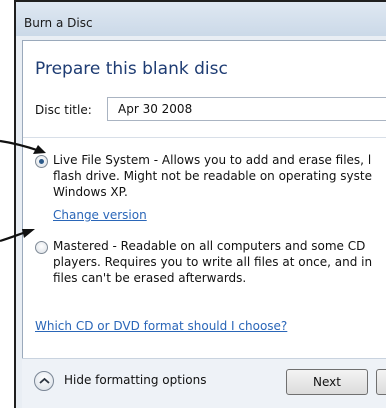 This screenshot has width=386, height=408. Describe the element at coordinates (201, 19) in the screenshot. I see `title-bar: Burn a Disc` at that location.